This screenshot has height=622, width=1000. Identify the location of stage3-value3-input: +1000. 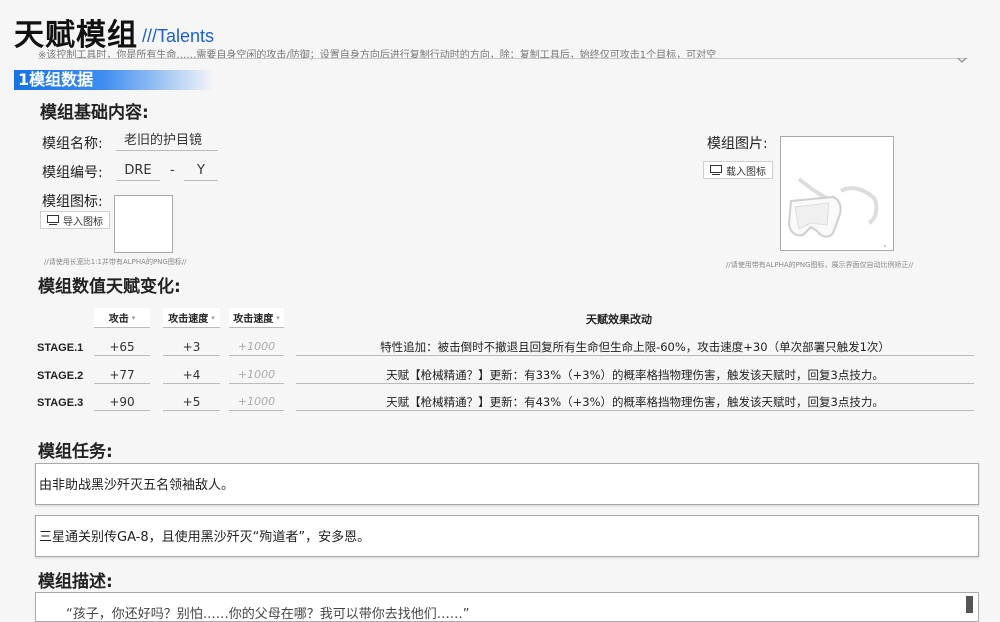
(256, 402).